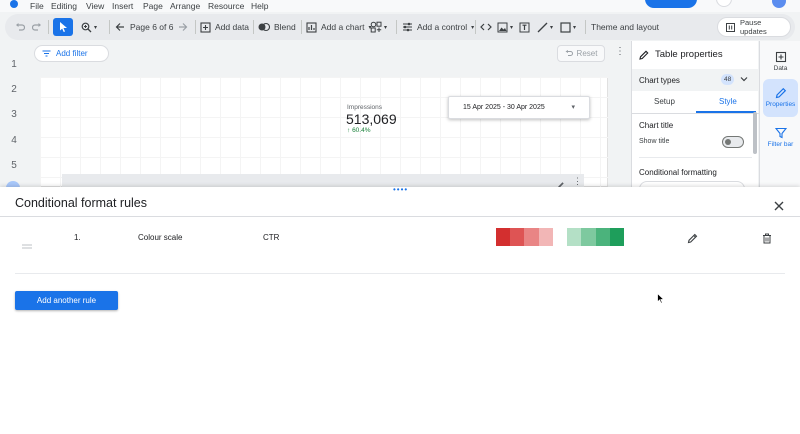 Image resolution: width=800 pixels, height=434 pixels. I want to click on tab-setup: Setup, so click(664, 101).